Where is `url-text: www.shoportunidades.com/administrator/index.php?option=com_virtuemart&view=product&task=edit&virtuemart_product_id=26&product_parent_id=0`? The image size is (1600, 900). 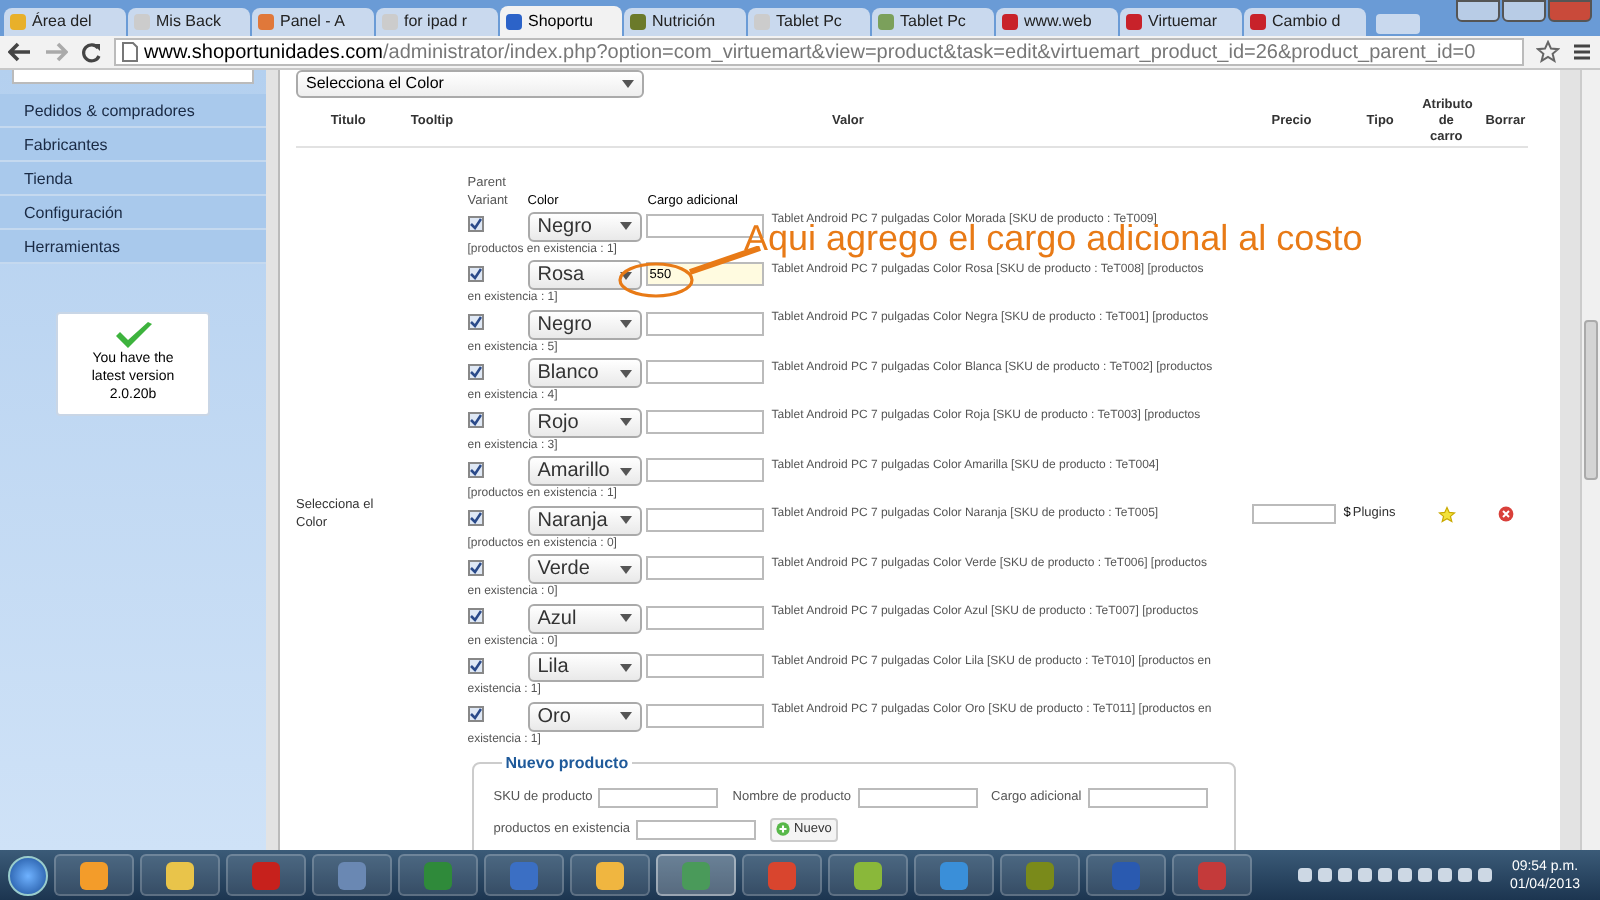 url-text: www.shoportunidades.com/administrator/index.php?option=com_virtuemart&view=product&task=edit&virtuemart_product_id=26&product_parent_id=0 is located at coordinates (810, 52).